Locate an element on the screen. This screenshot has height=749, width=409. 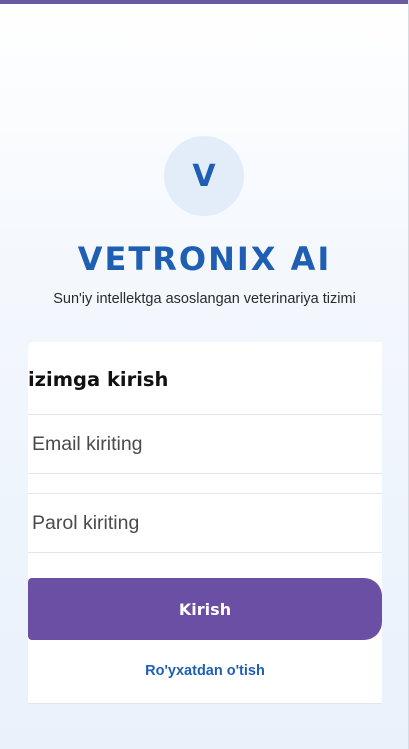
email-input is located at coordinates (205, 444).